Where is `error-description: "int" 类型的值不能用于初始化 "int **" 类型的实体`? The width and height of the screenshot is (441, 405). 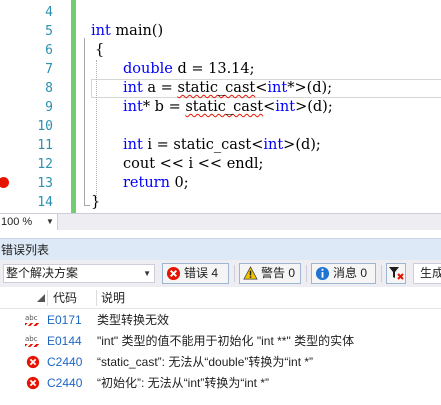 error-description: "int" 类型的值不能用于初始化 "int **" 类型的实体 is located at coordinates (226, 341).